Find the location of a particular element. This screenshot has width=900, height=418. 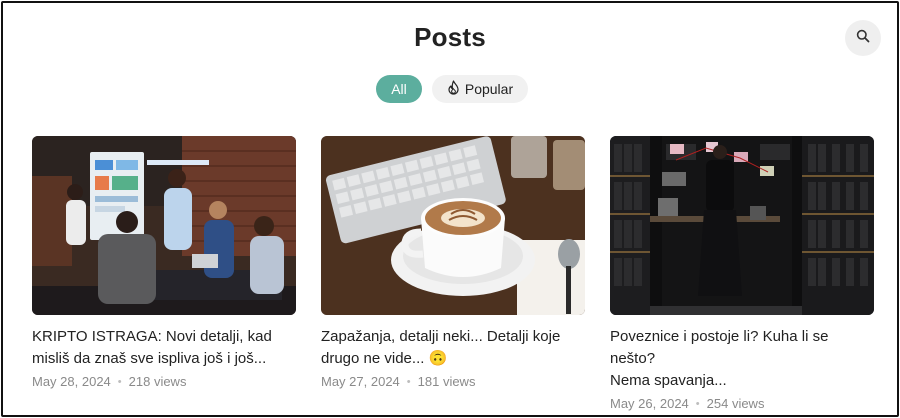

filter-all-button: All is located at coordinates (399, 89).